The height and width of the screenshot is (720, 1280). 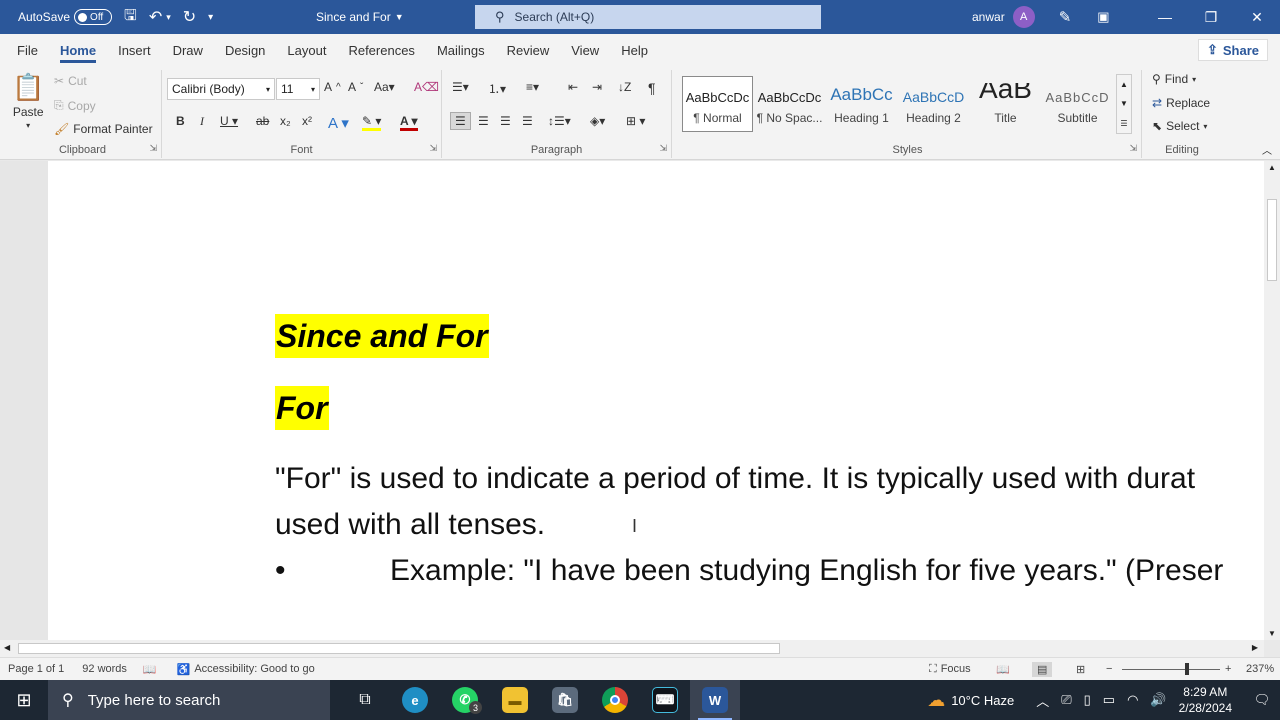 I want to click on tab-design: Design, so click(x=245, y=50).